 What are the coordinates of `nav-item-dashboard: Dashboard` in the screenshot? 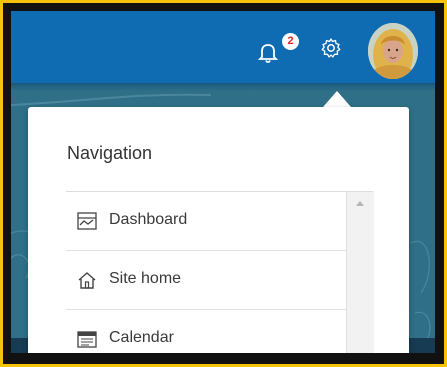 It's located at (206, 221).